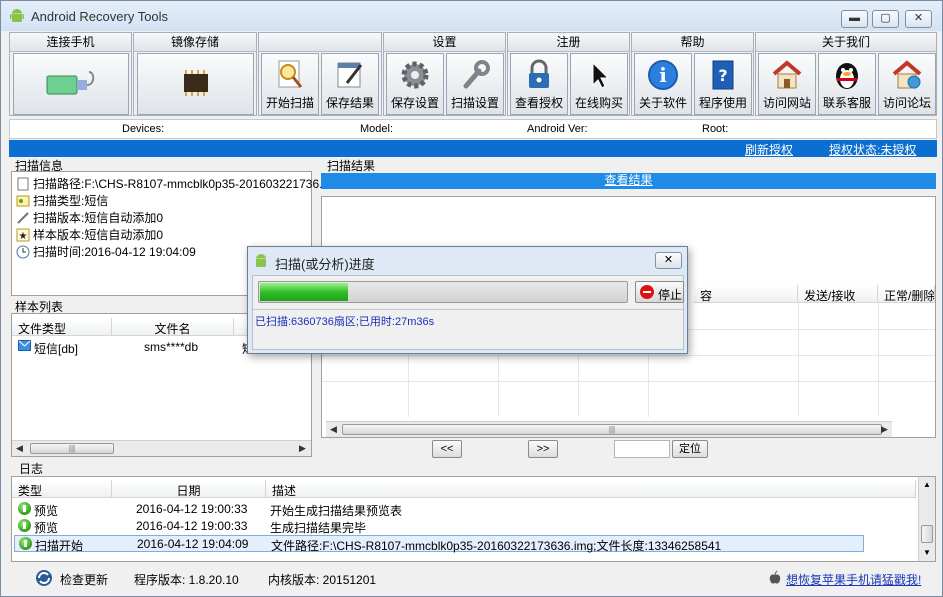  I want to click on visit-forum-button: 访问论坛, so click(907, 84).